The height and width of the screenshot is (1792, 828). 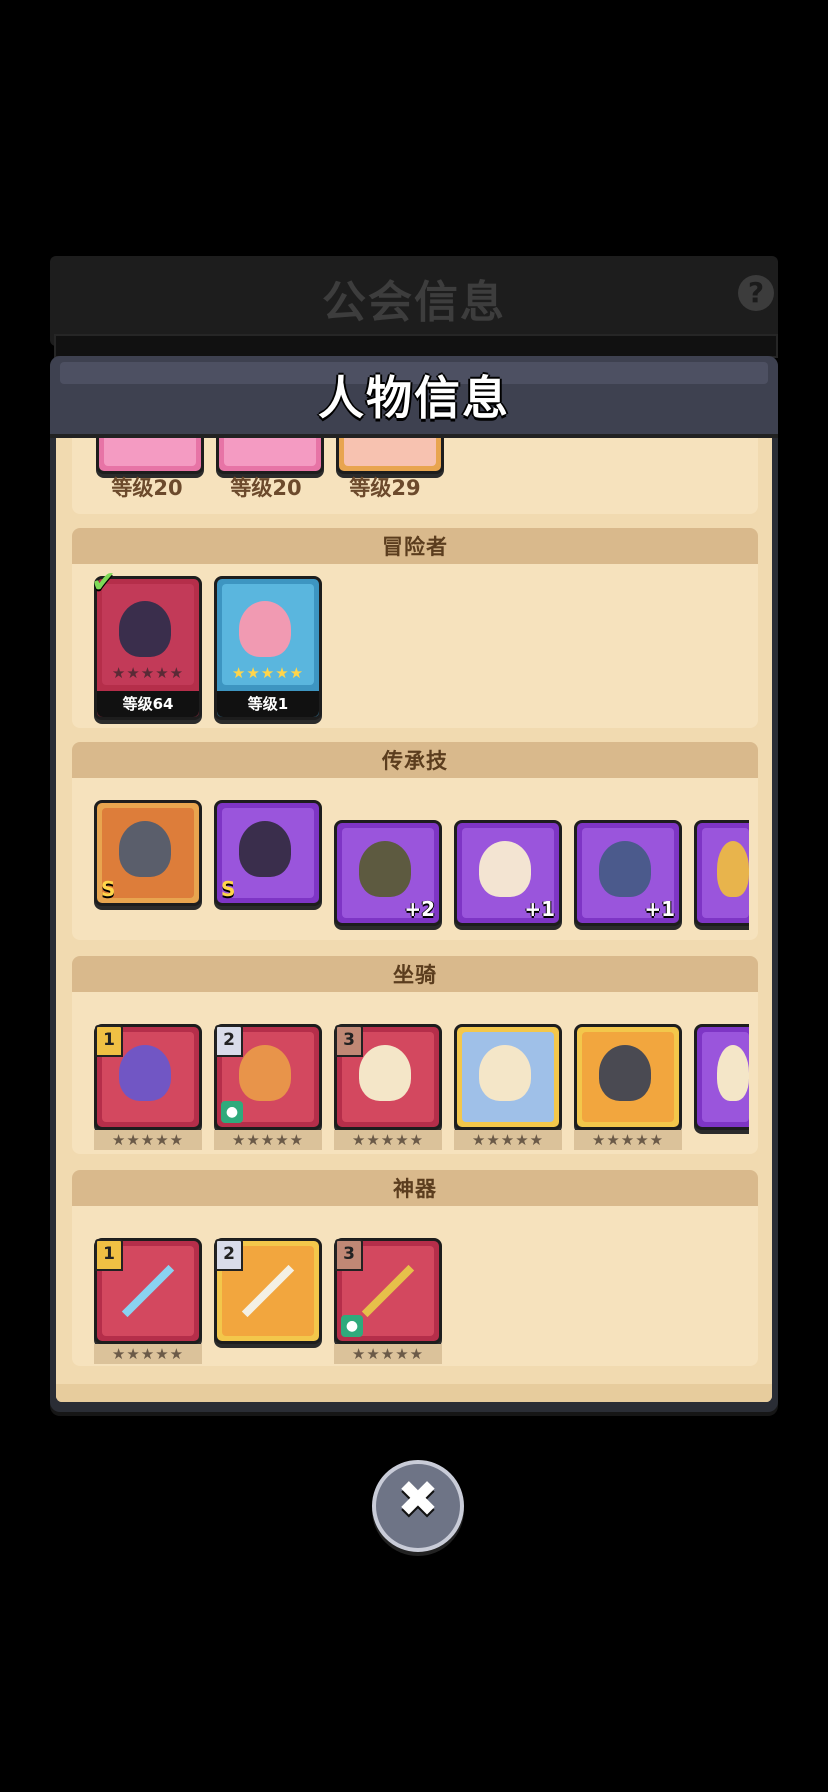 I want to click on artifact-card-2: 2, so click(x=268, y=1291).